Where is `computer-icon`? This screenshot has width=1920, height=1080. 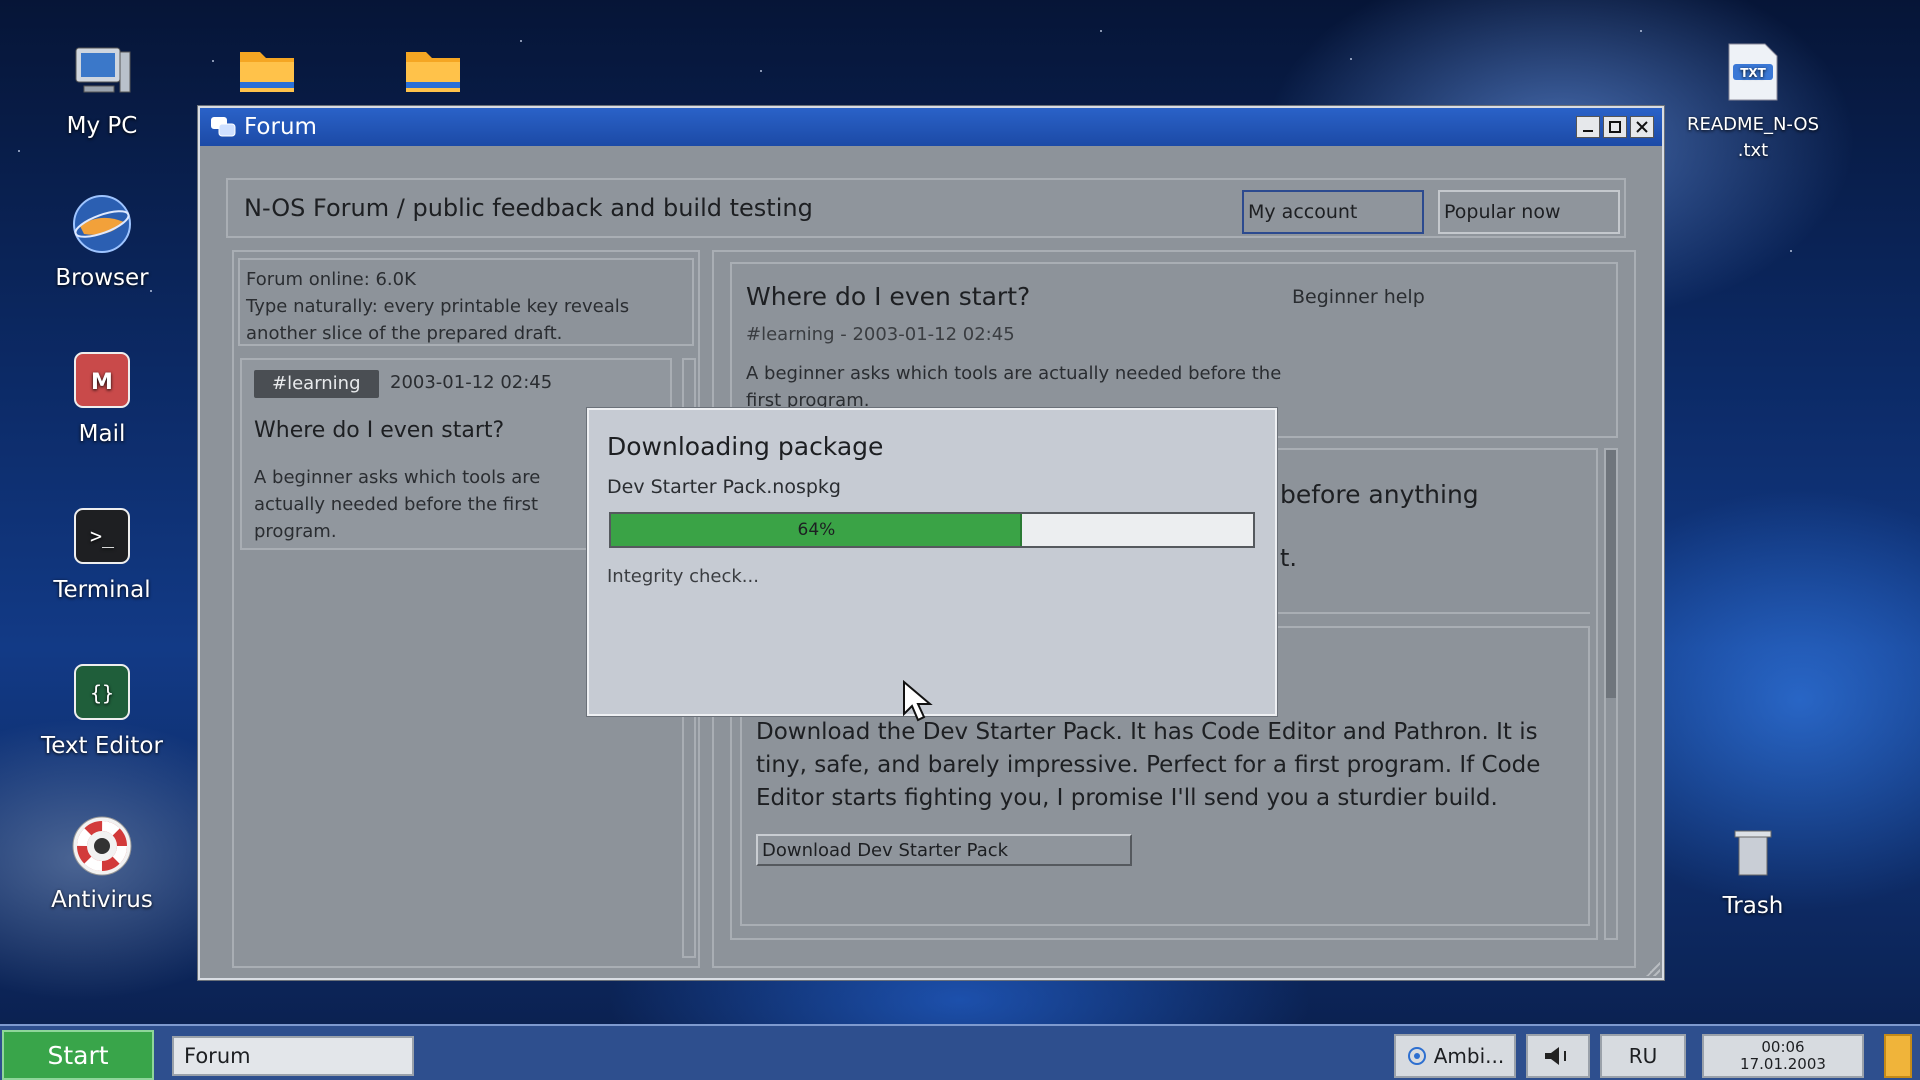
computer-icon is located at coordinates (102, 72).